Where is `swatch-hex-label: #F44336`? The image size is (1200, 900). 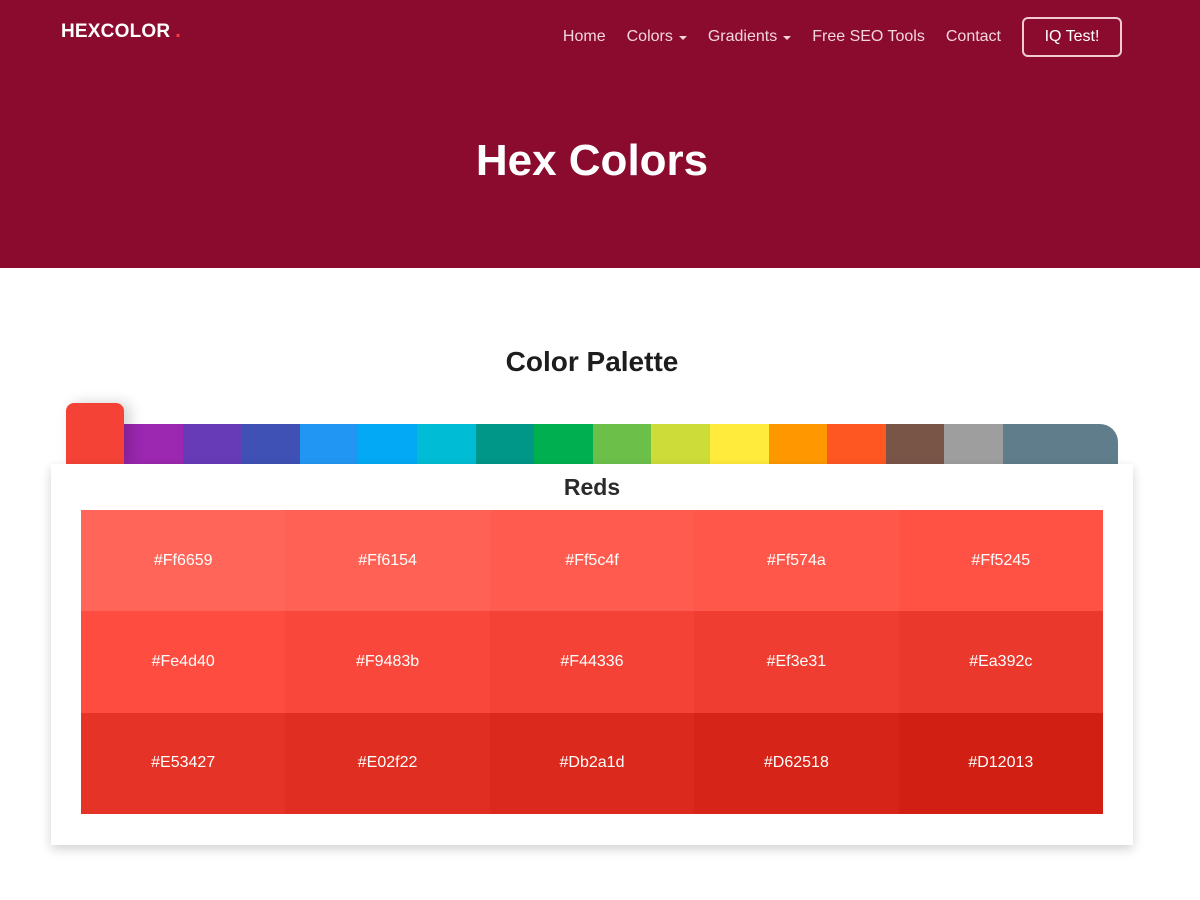
swatch-hex-label: #F44336 is located at coordinates (592, 661).